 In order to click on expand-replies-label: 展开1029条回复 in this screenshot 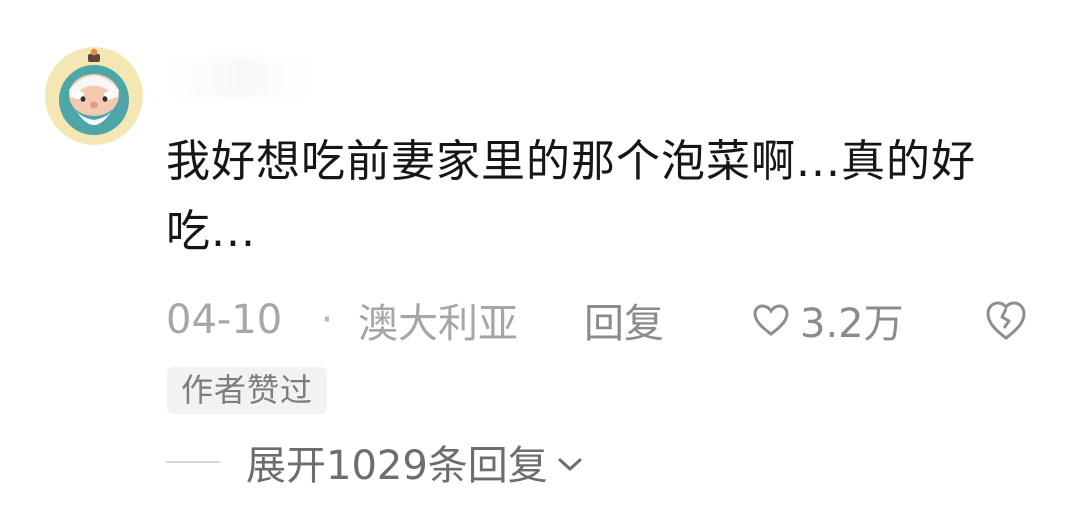, I will do `click(397, 466)`.